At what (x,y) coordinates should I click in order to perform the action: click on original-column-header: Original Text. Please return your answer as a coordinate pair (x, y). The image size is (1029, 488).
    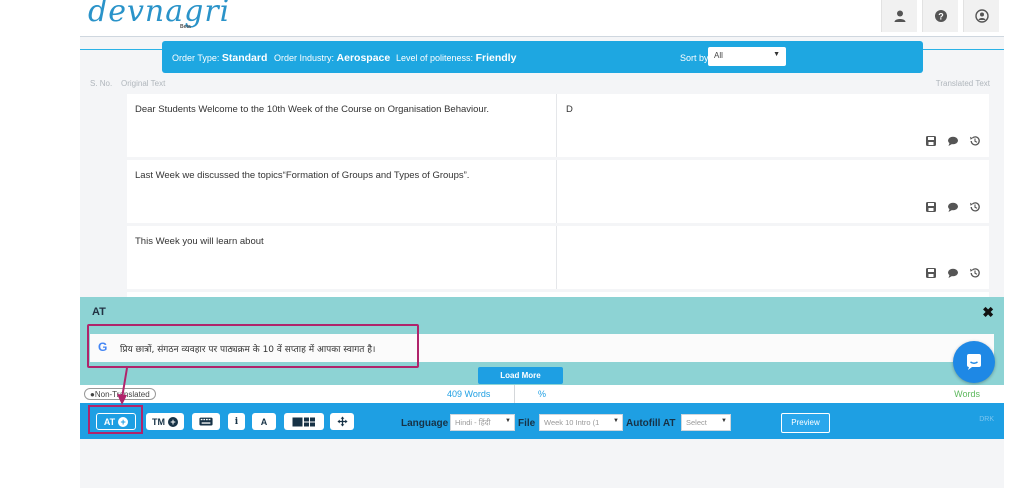
    Looking at the image, I should click on (143, 83).